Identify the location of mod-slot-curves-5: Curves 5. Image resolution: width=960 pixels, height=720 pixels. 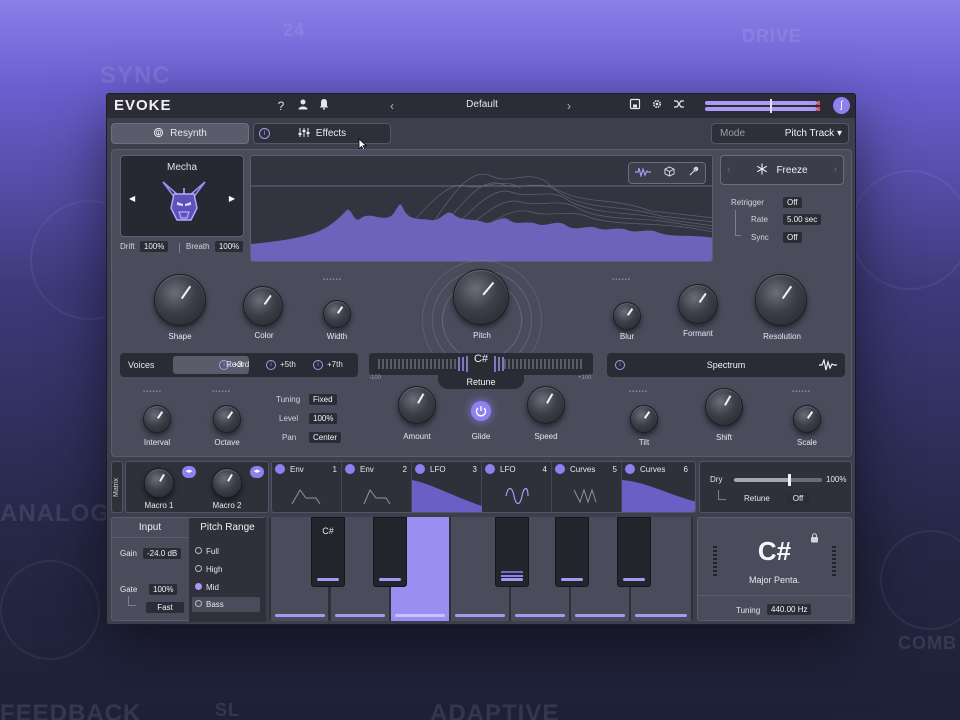
(587, 487).